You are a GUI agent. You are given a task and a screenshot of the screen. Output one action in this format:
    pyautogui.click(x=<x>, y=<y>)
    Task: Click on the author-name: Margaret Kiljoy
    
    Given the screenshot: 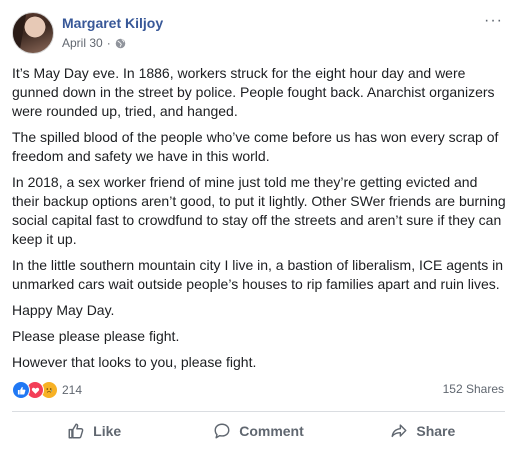 What is the action you would take?
    pyautogui.click(x=112, y=23)
    